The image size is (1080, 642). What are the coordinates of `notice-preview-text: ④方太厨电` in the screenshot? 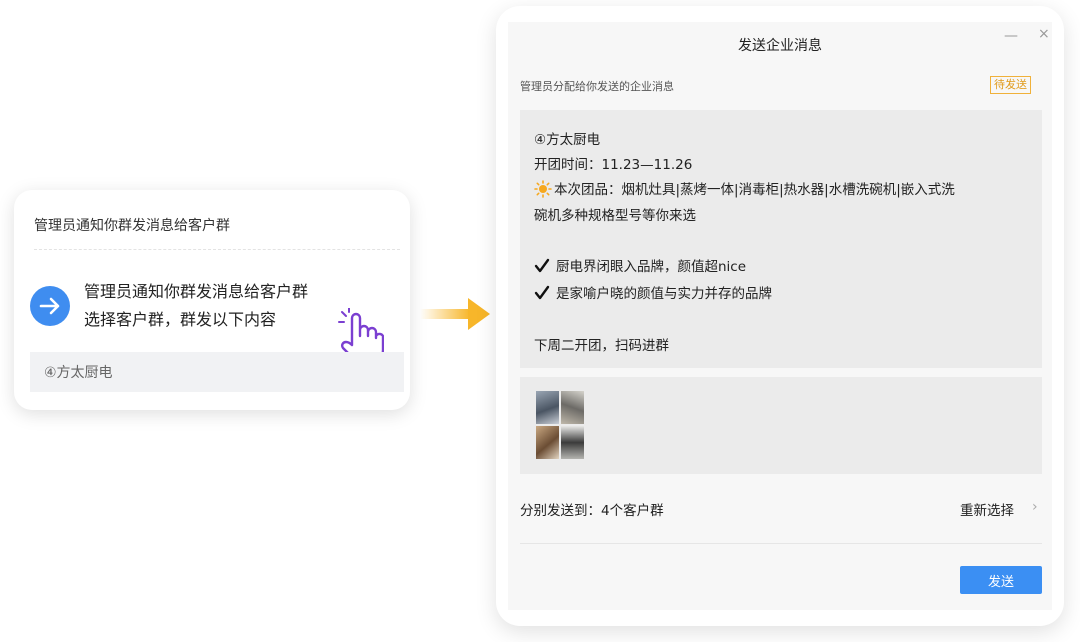 It's located at (78, 373).